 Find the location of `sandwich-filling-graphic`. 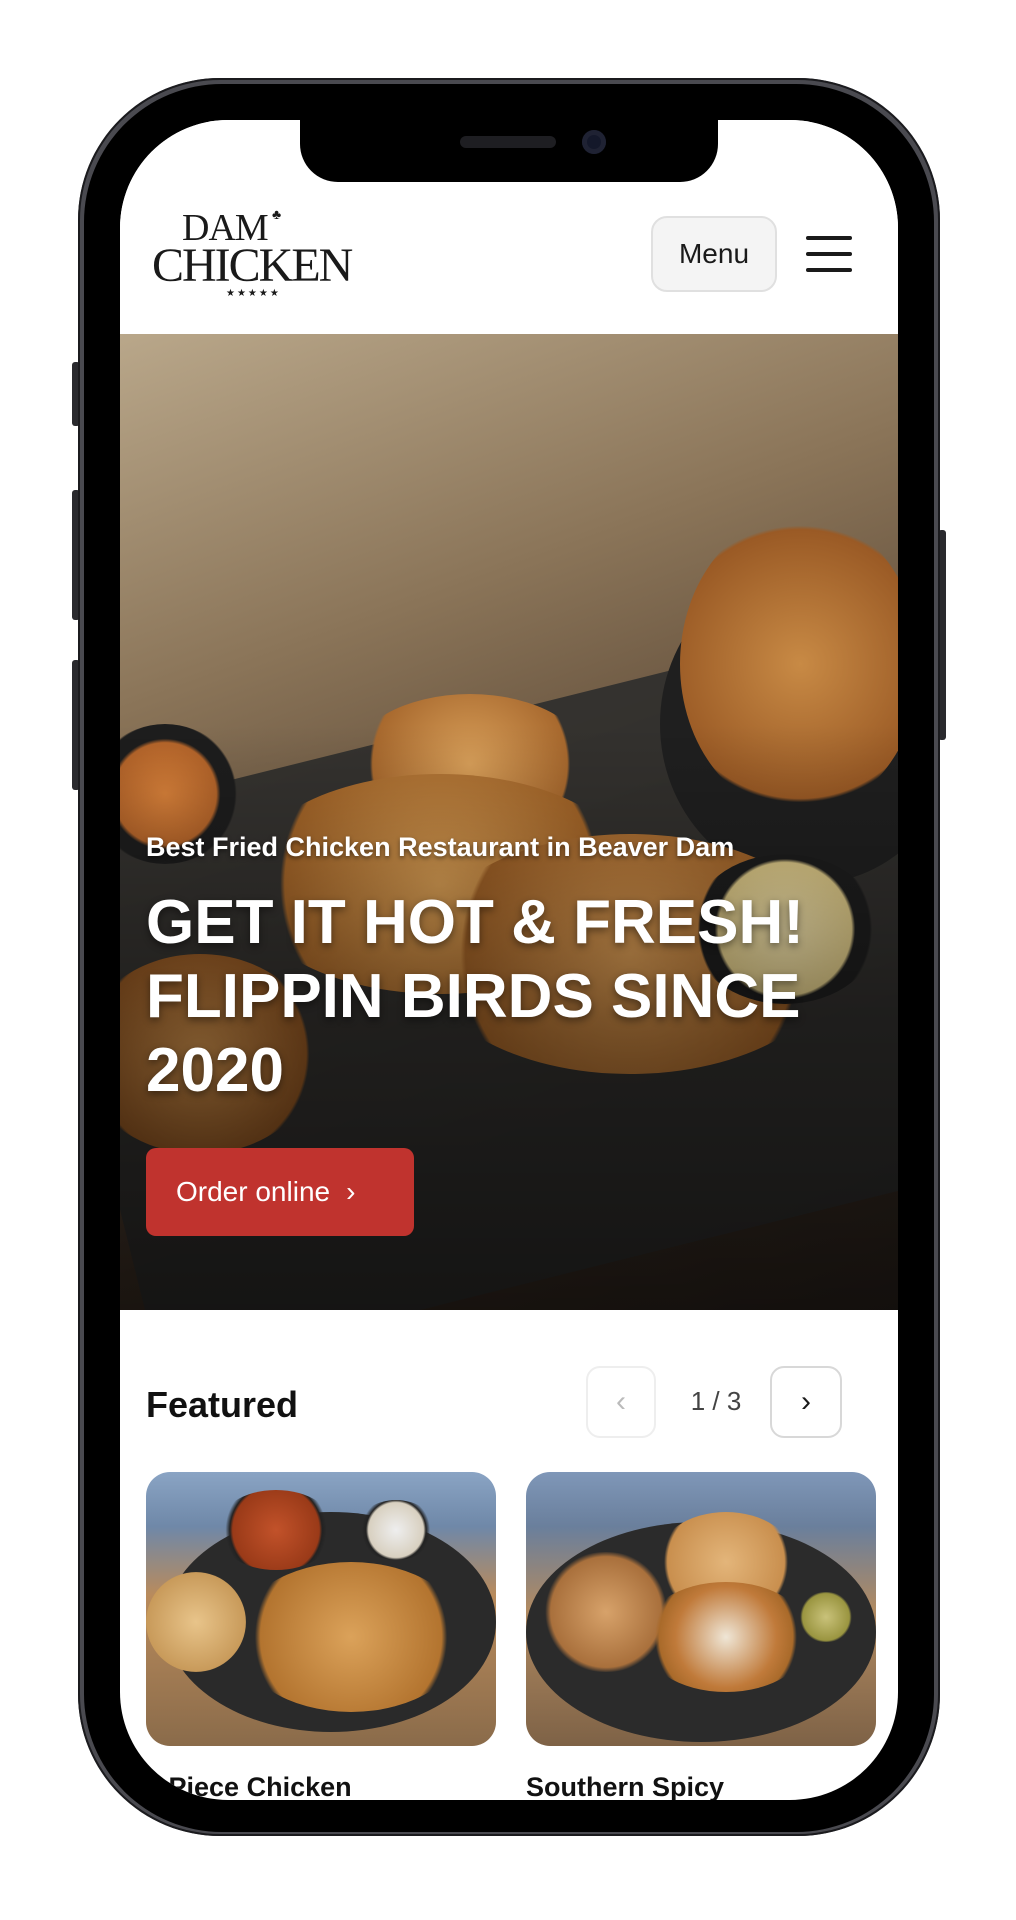

sandwich-filling-graphic is located at coordinates (726, 1637).